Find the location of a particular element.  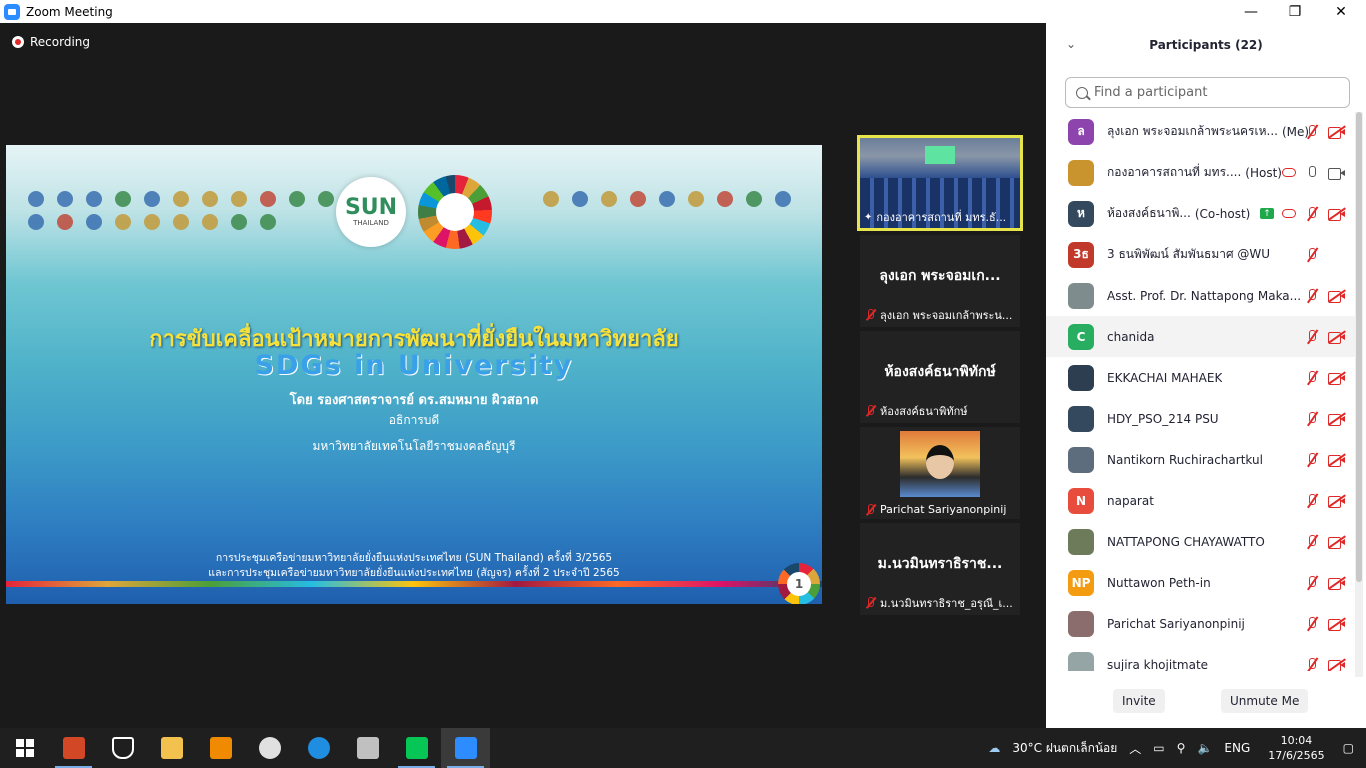

search-input is located at coordinates (1214, 92).